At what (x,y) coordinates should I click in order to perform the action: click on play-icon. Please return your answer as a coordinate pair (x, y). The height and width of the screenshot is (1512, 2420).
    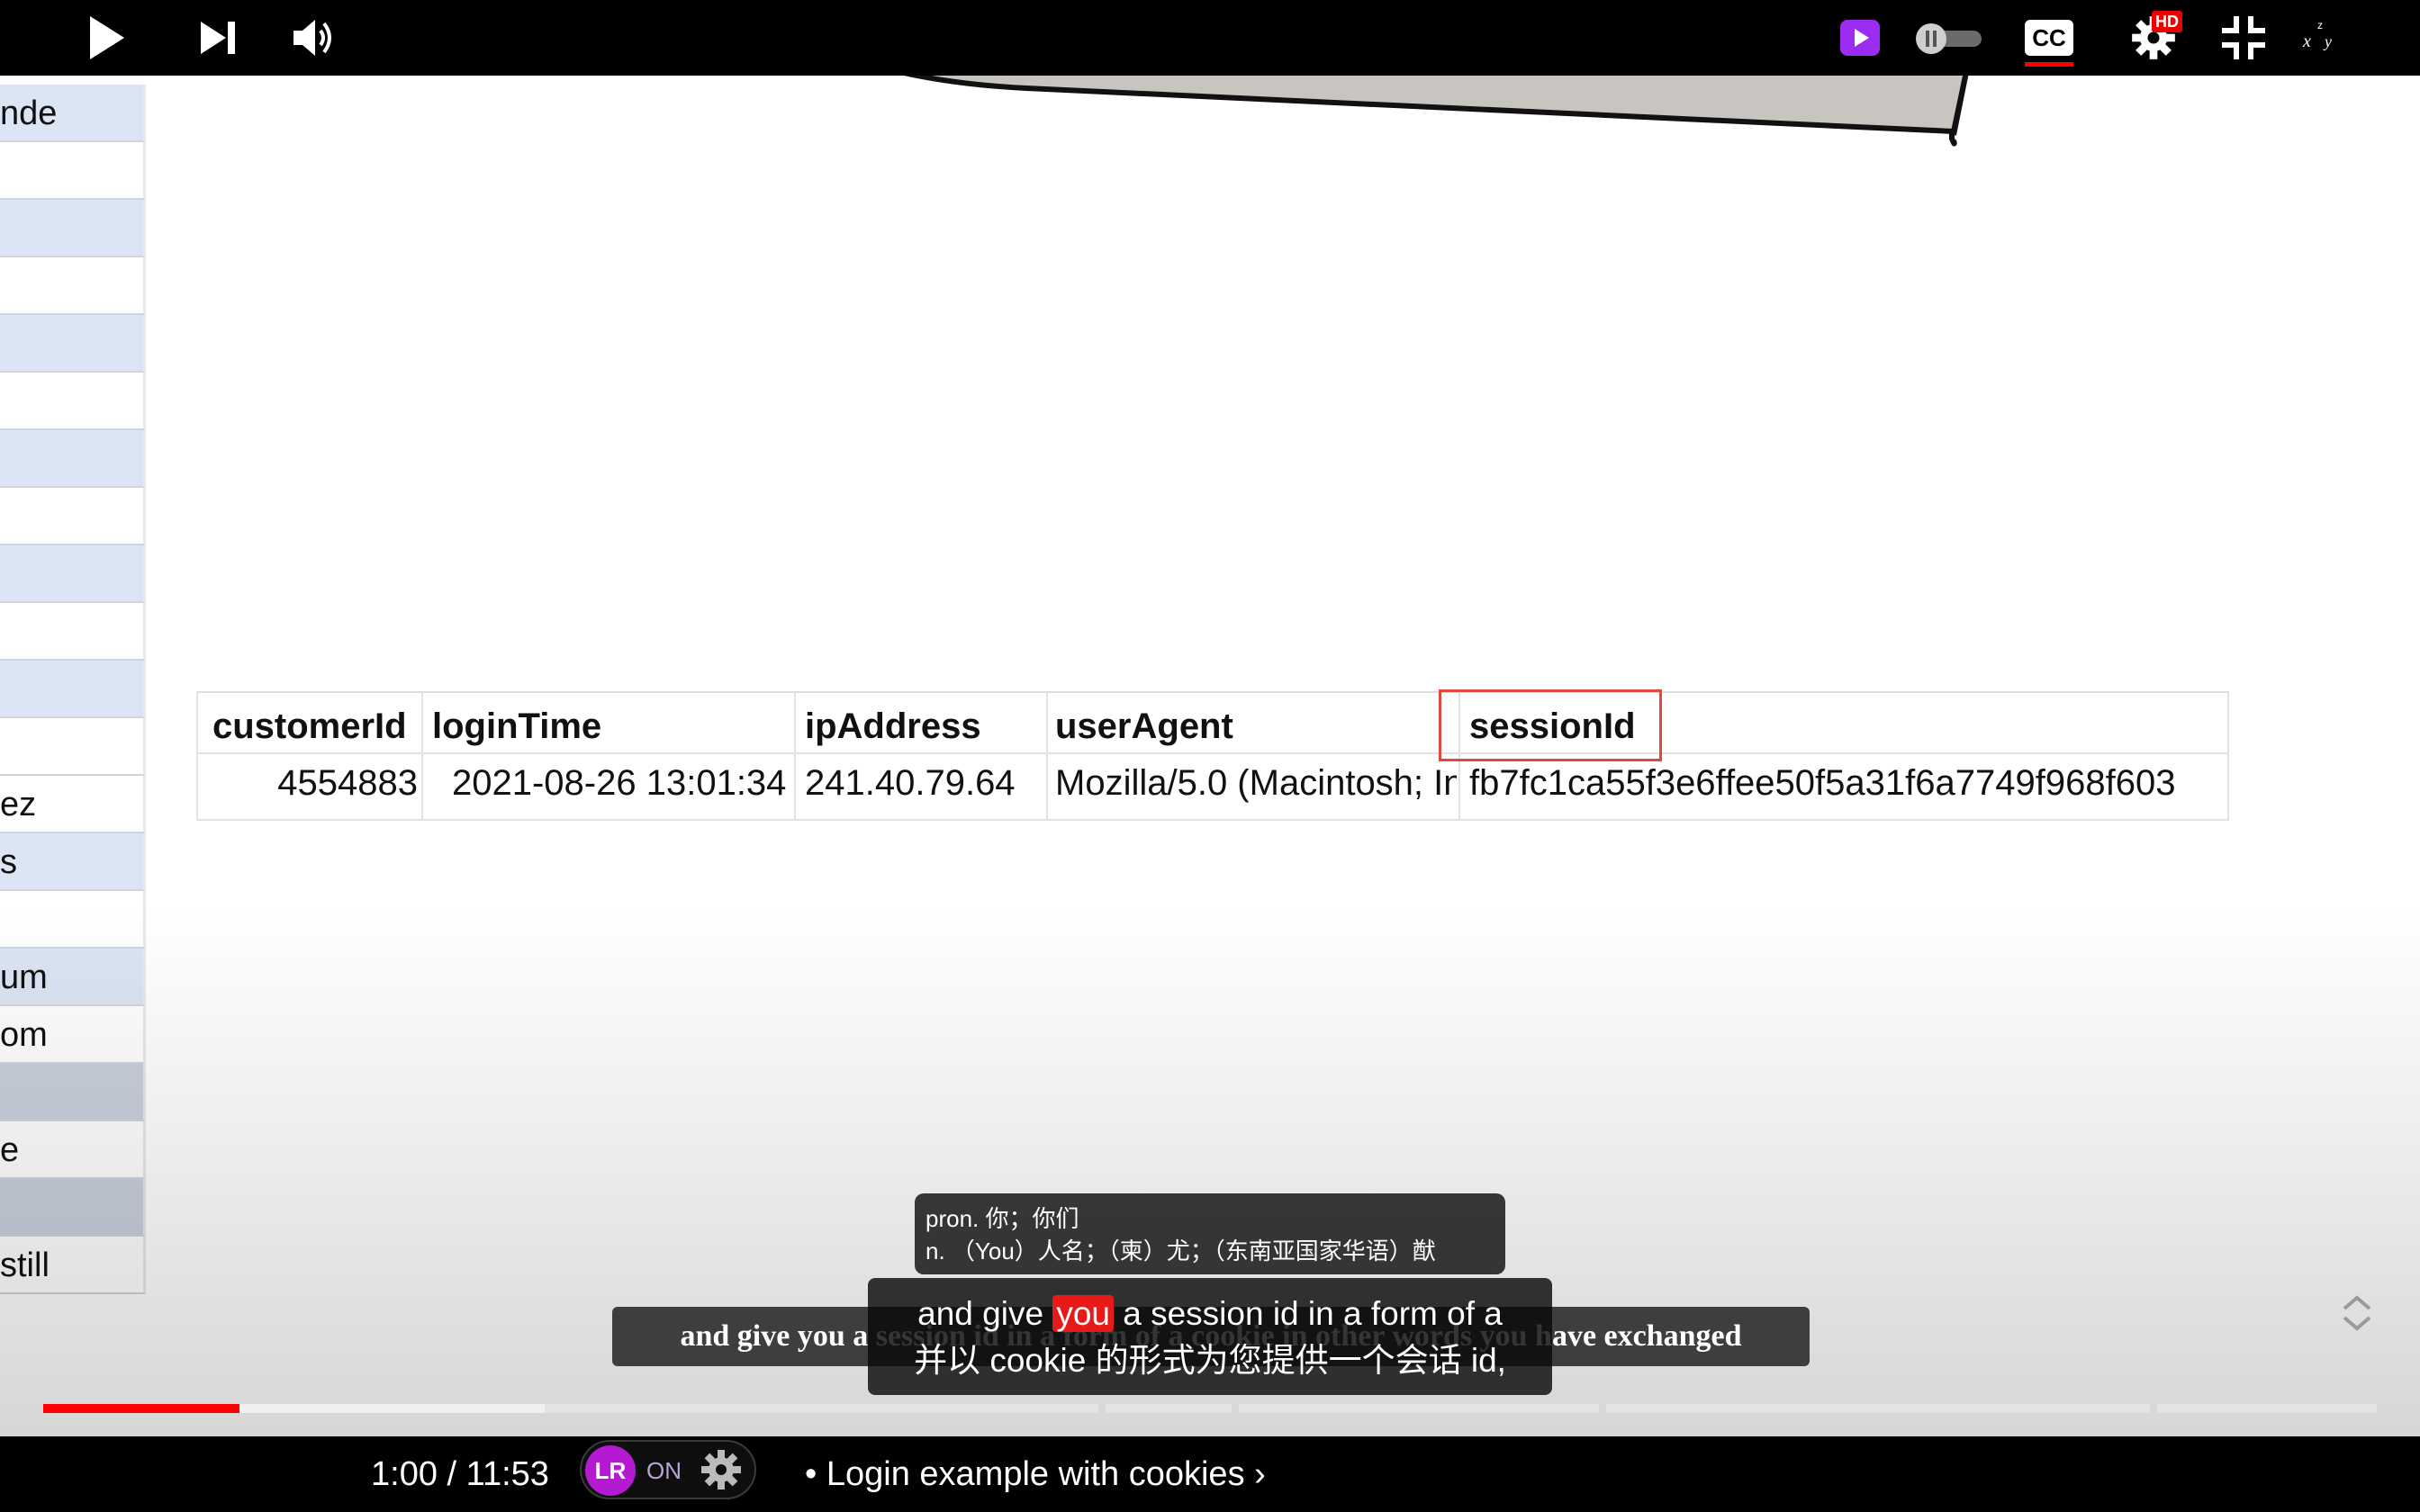
    Looking at the image, I should click on (107, 38).